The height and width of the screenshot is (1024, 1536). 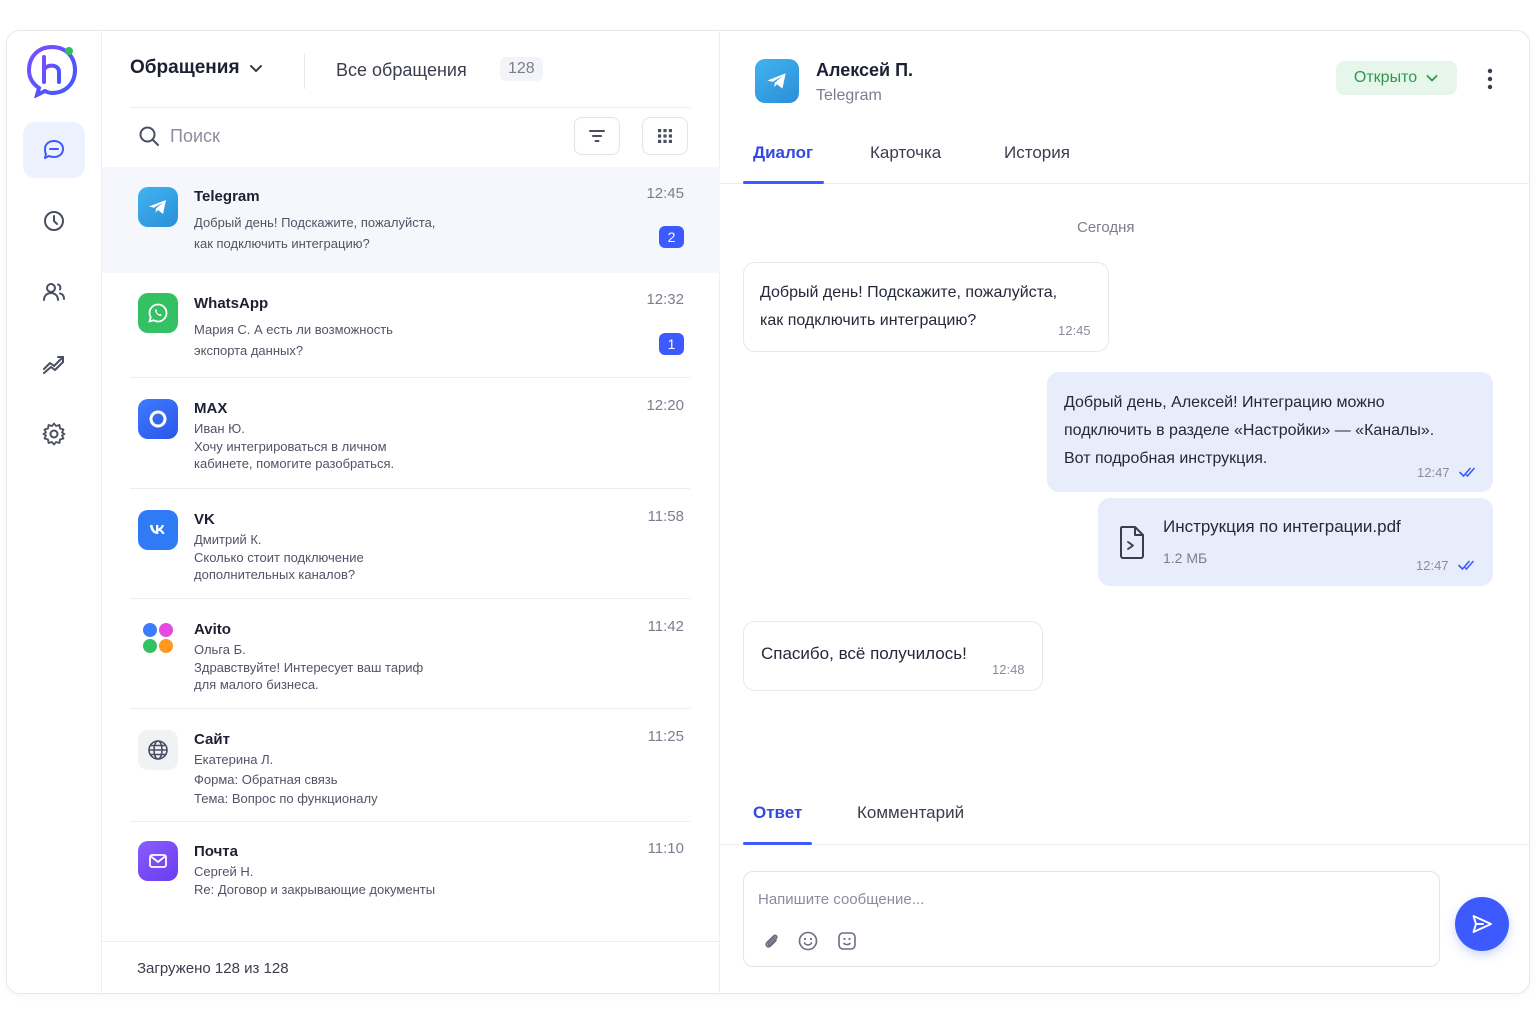 I want to click on conversation-preview-line: дополнительных каналов?, so click(x=275, y=574).